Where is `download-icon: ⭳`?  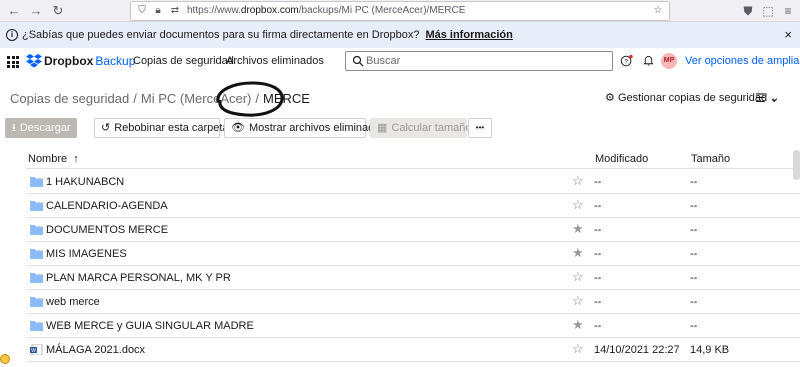
download-icon: ⭳ is located at coordinates (14, 128).